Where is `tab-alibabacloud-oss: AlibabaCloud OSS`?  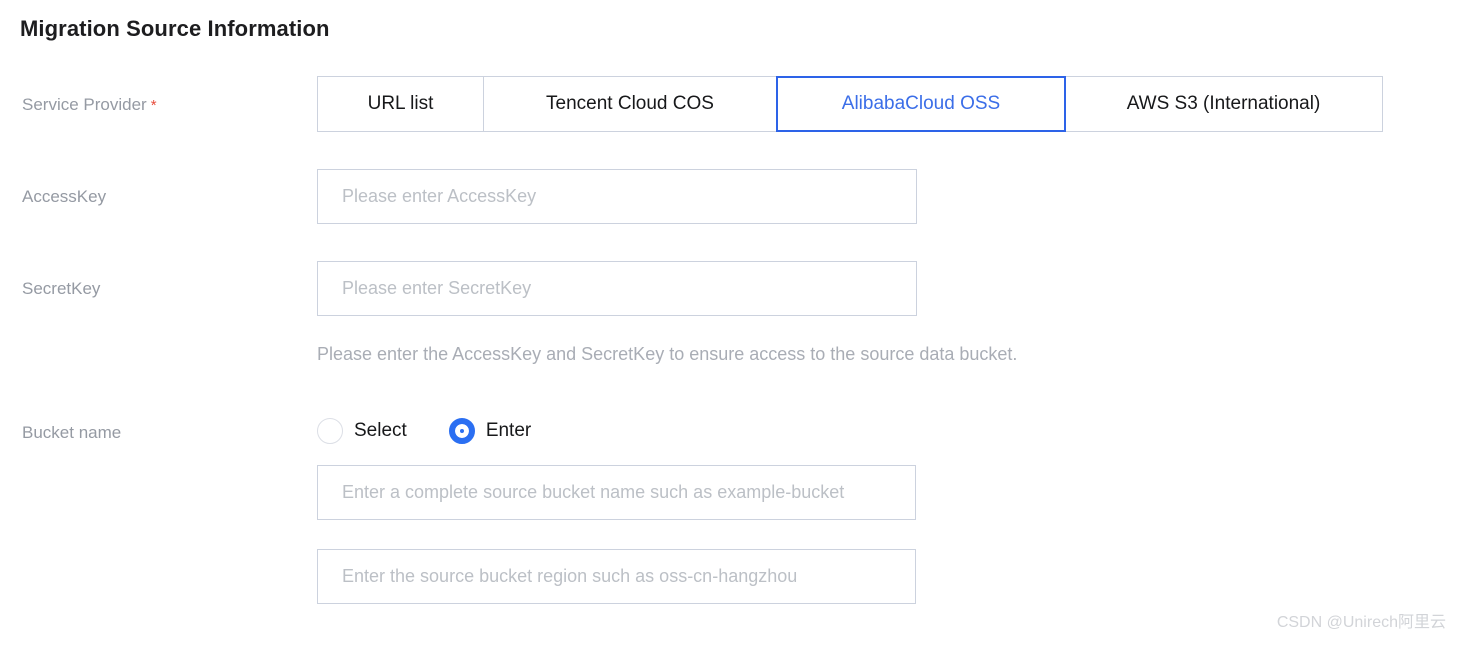
tab-alibabacloud-oss: AlibabaCloud OSS is located at coordinates (921, 104).